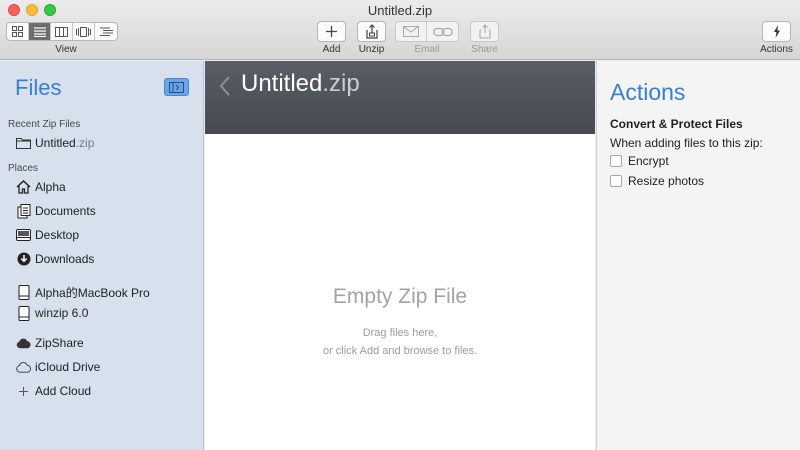  I want to click on list-icon, so click(39, 31).